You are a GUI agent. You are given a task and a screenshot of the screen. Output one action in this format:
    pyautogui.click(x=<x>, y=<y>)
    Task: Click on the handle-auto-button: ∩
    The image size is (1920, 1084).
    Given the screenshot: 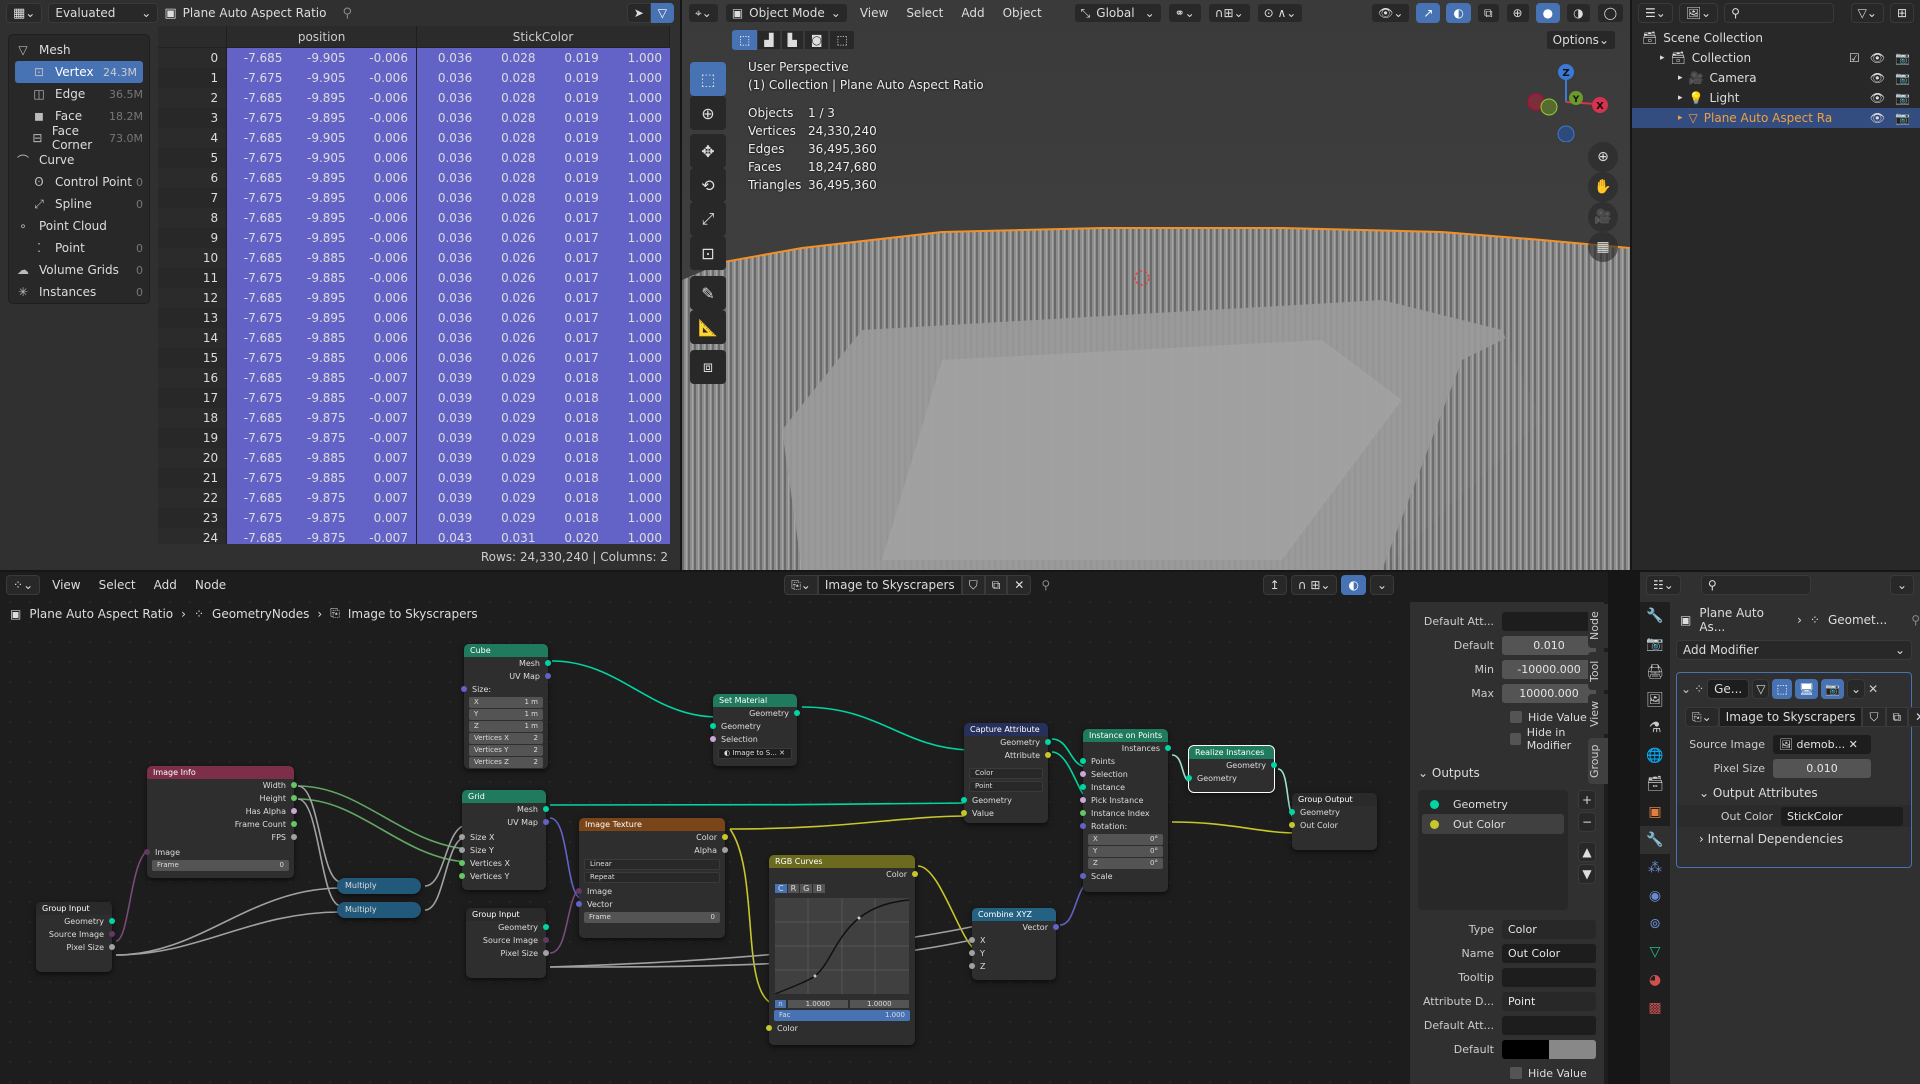 What is the action you would take?
    pyautogui.click(x=781, y=1004)
    